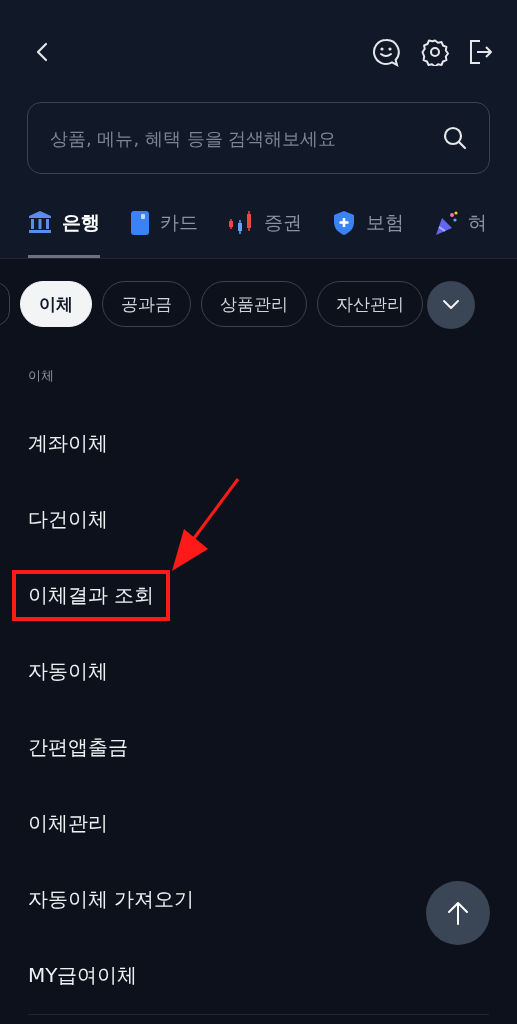 The image size is (517, 1024). Describe the element at coordinates (111, 899) in the screenshot. I see `menu-item: 자동이체 가져오기` at that location.